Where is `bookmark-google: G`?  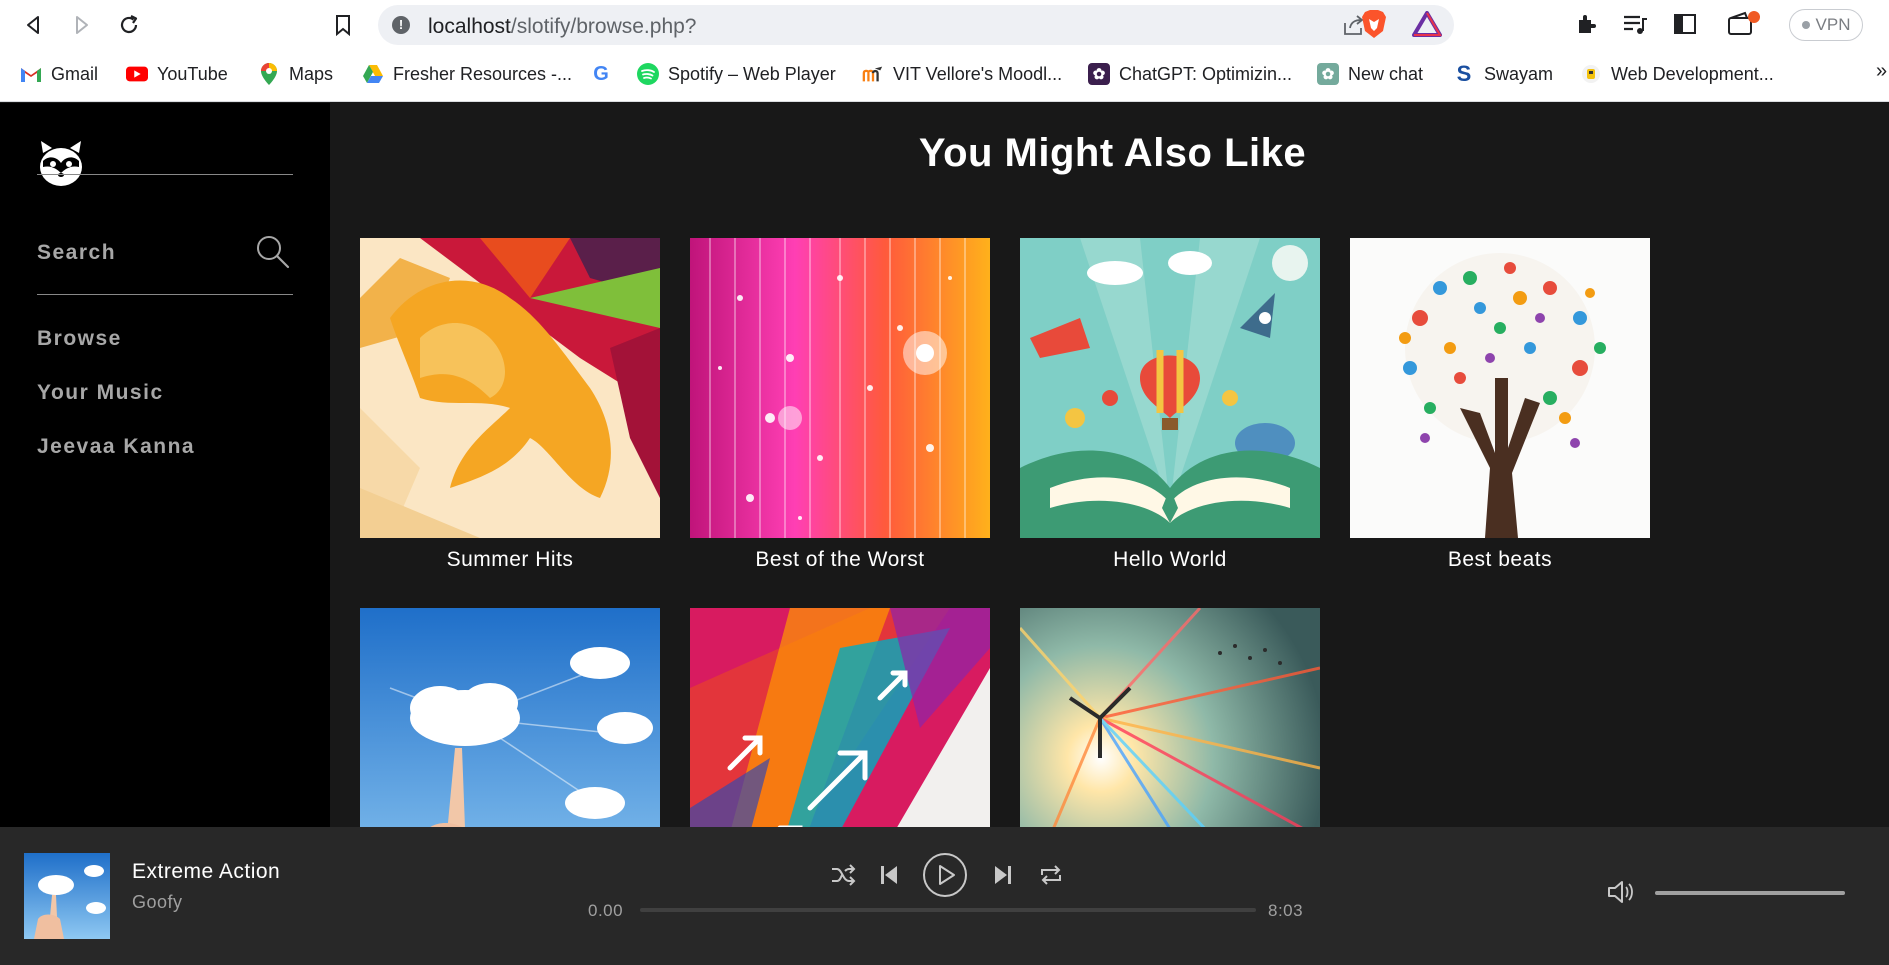 bookmark-google: G is located at coordinates (601, 74).